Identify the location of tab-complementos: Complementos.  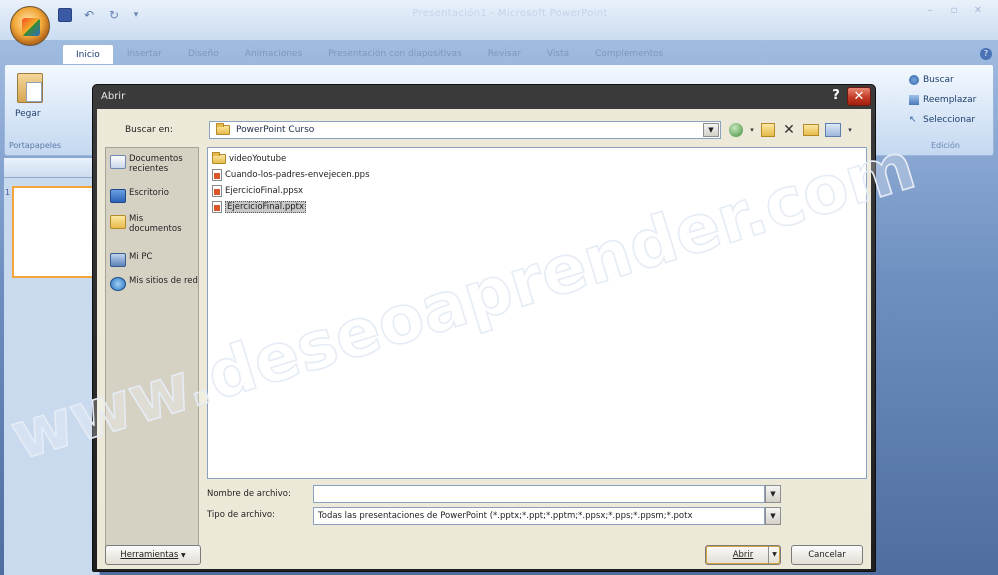
(629, 54).